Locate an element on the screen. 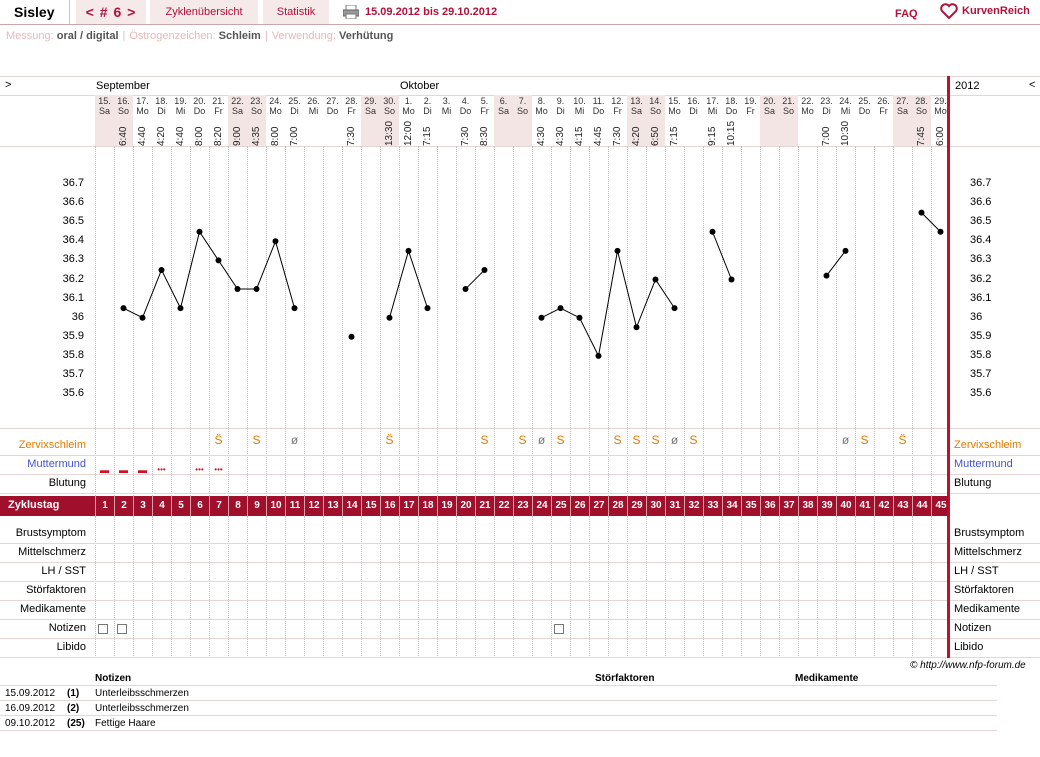 Image resolution: width=1040 pixels, height=757 pixels. cycle-navigator: < # 6 > is located at coordinates (111, 12).